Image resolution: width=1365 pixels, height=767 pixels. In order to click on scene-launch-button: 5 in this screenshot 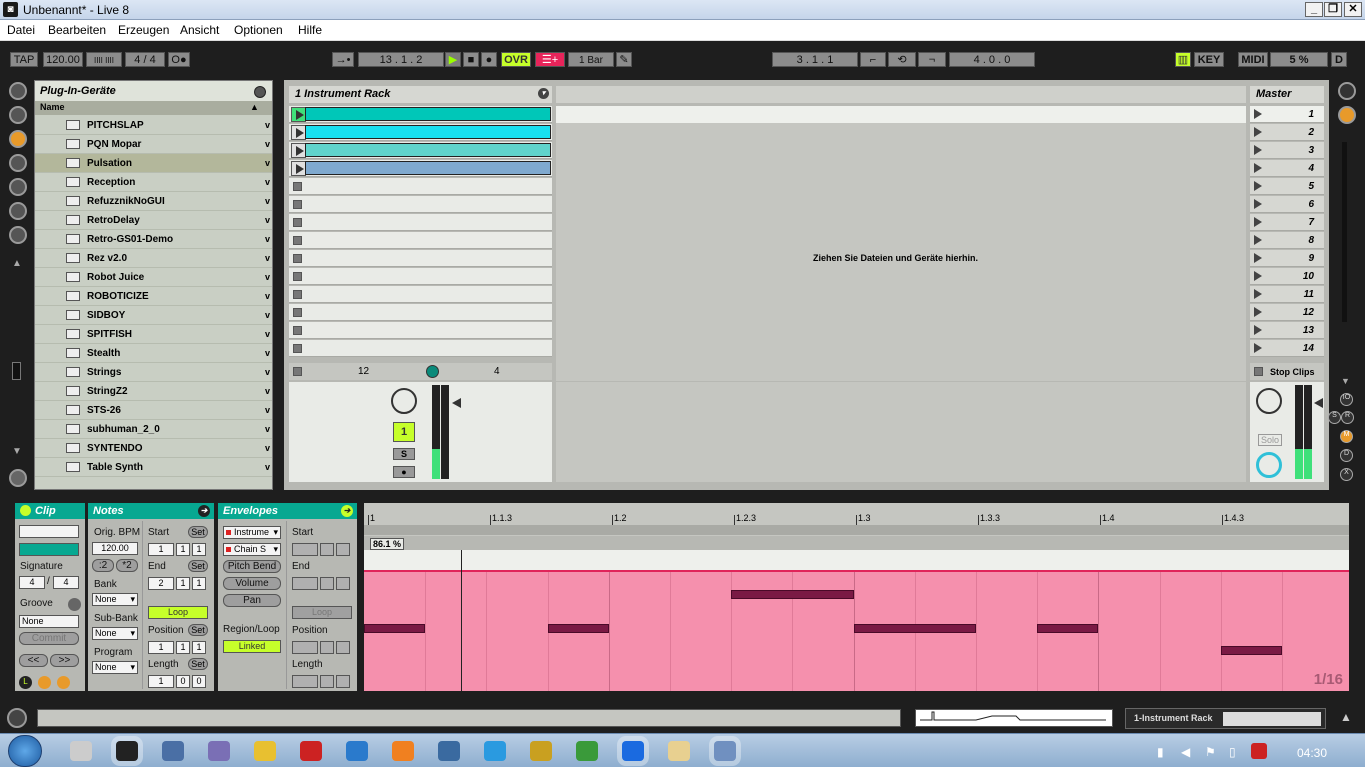, I will do `click(1287, 186)`.